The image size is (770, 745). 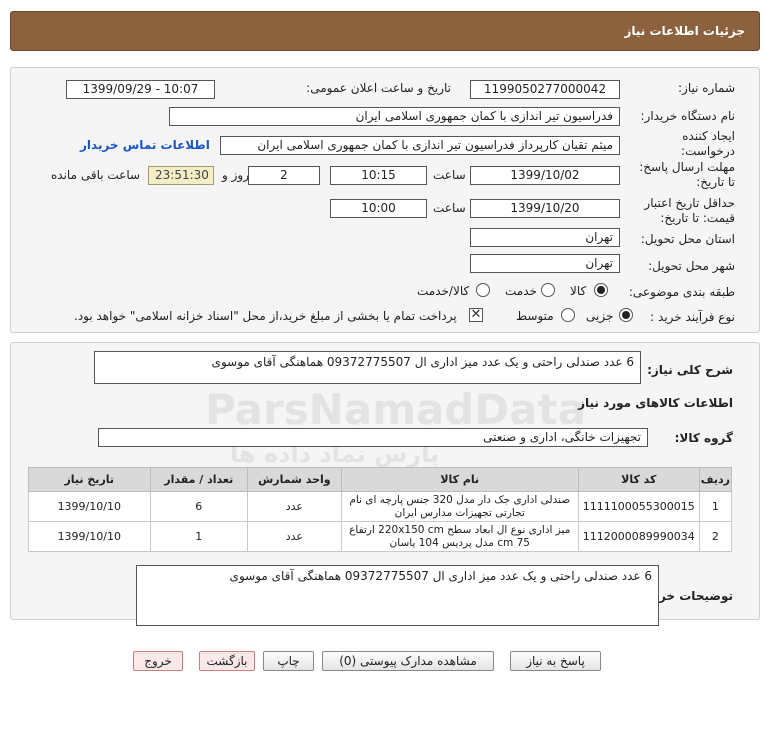 What do you see at coordinates (140, 89) in the screenshot?
I see `announce-date-field: 1399/09/29 - 10:07` at bounding box center [140, 89].